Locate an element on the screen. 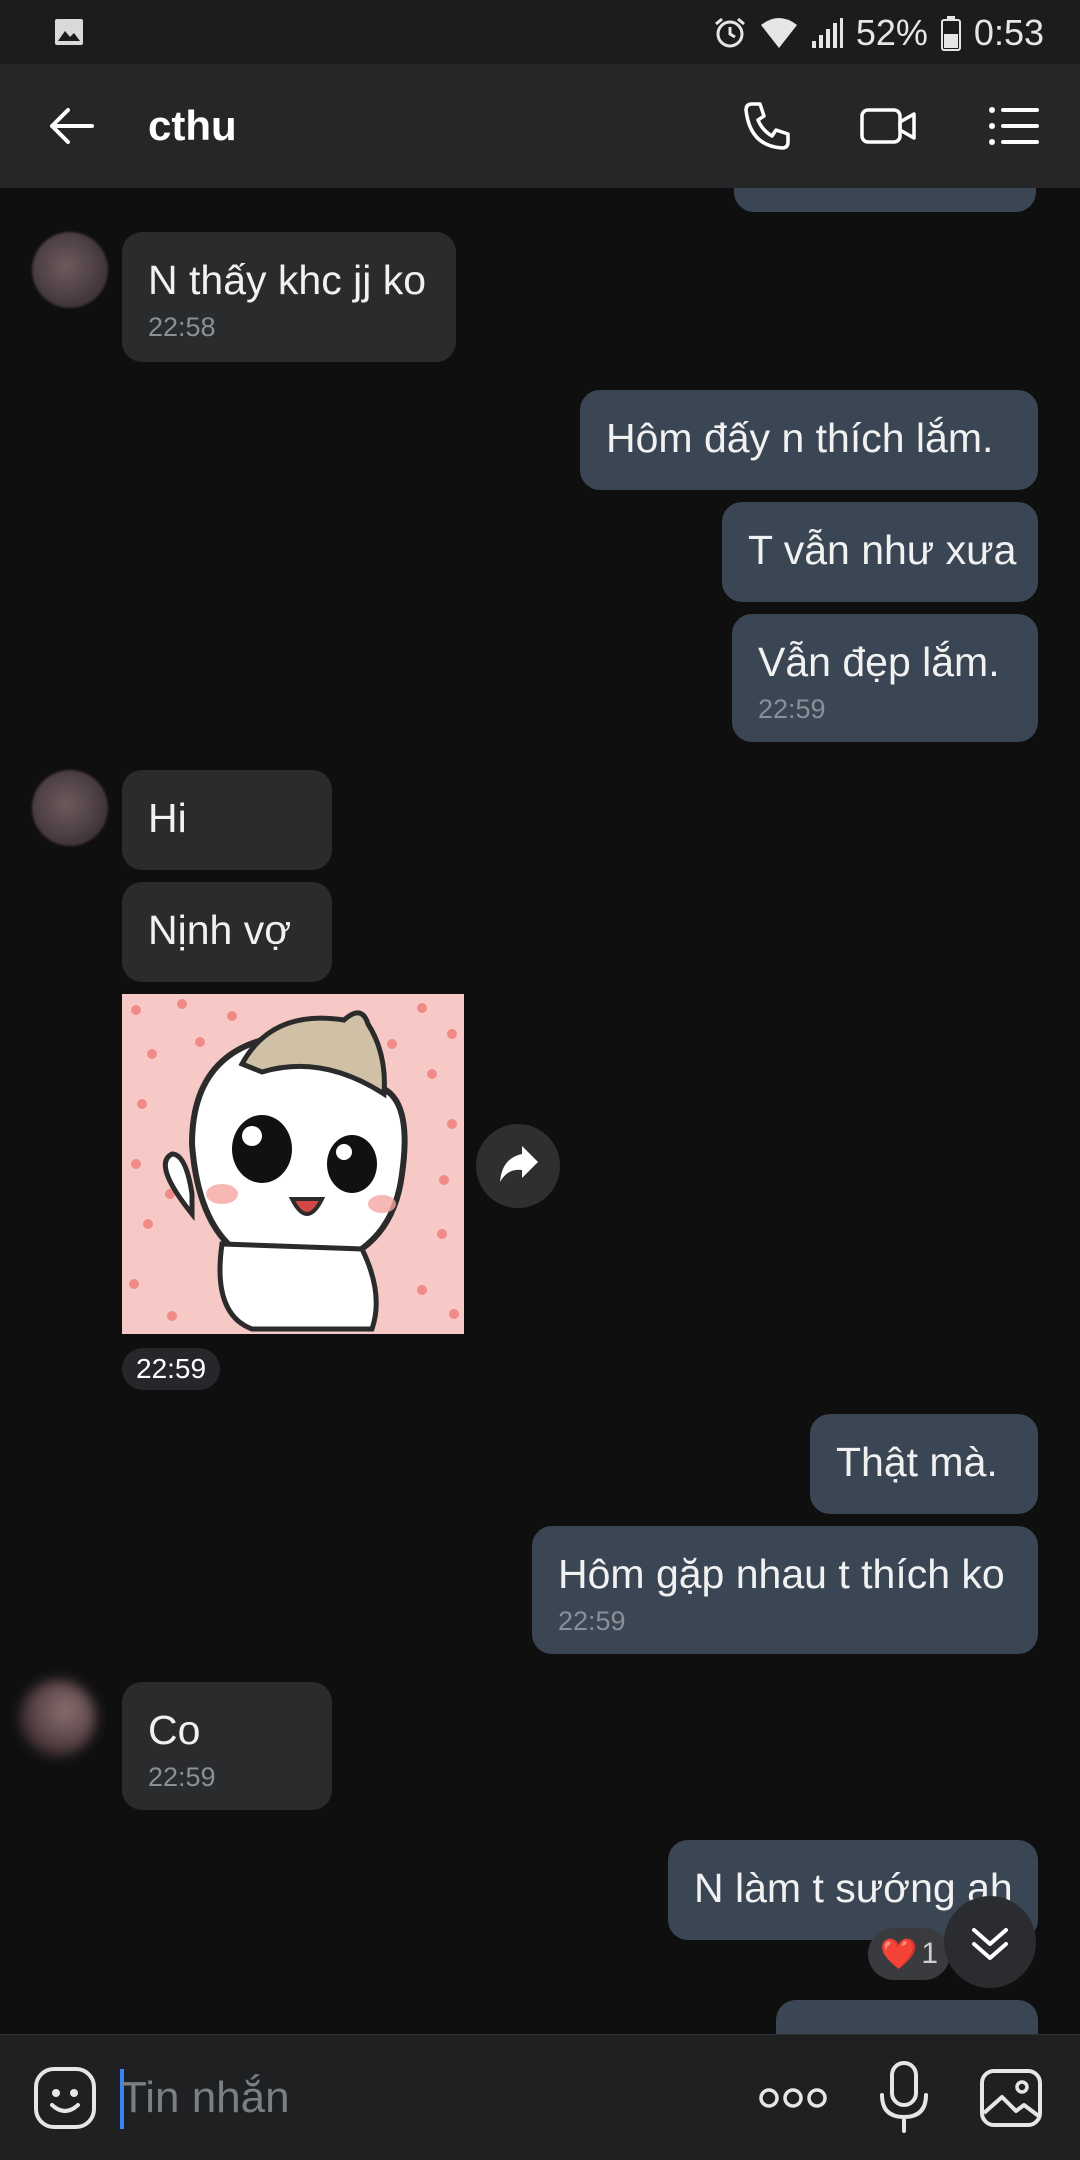 Image resolution: width=1080 pixels, height=2160 pixels. alarm-icon is located at coordinates (729, 32).